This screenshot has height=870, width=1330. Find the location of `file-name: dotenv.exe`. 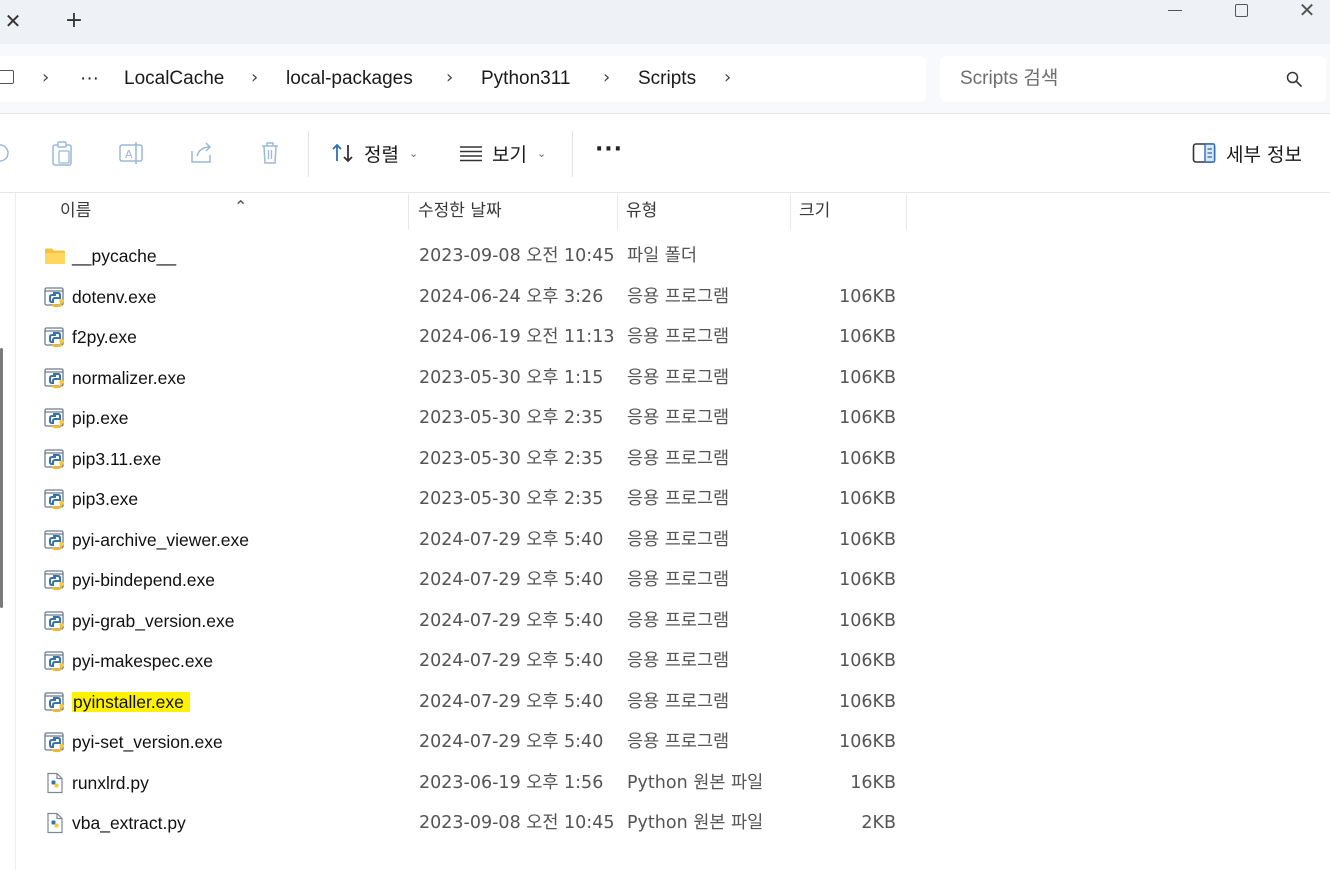

file-name: dotenv.exe is located at coordinates (114, 297).